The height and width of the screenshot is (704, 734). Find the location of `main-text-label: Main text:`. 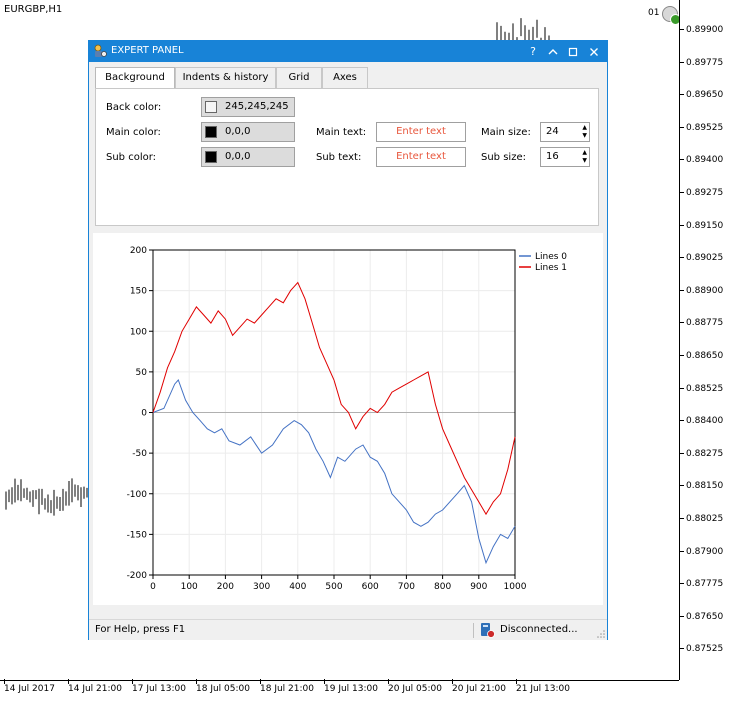

main-text-label: Main text: is located at coordinates (341, 132).